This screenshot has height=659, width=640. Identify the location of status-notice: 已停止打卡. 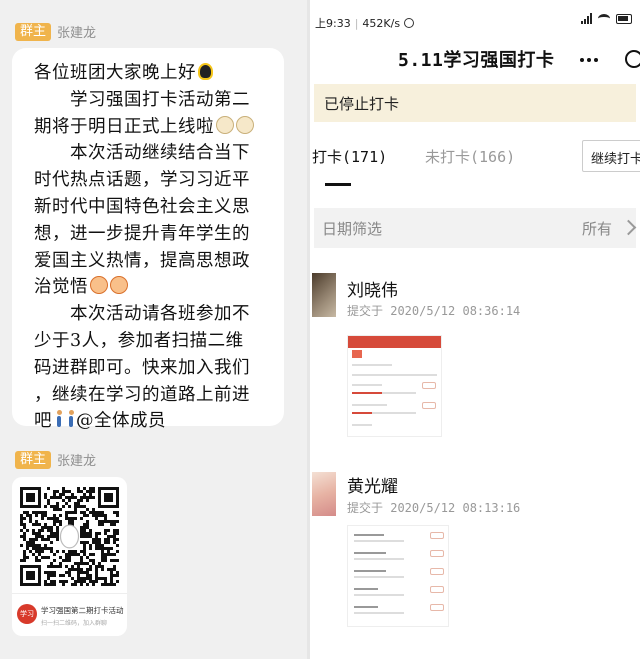
(475, 103).